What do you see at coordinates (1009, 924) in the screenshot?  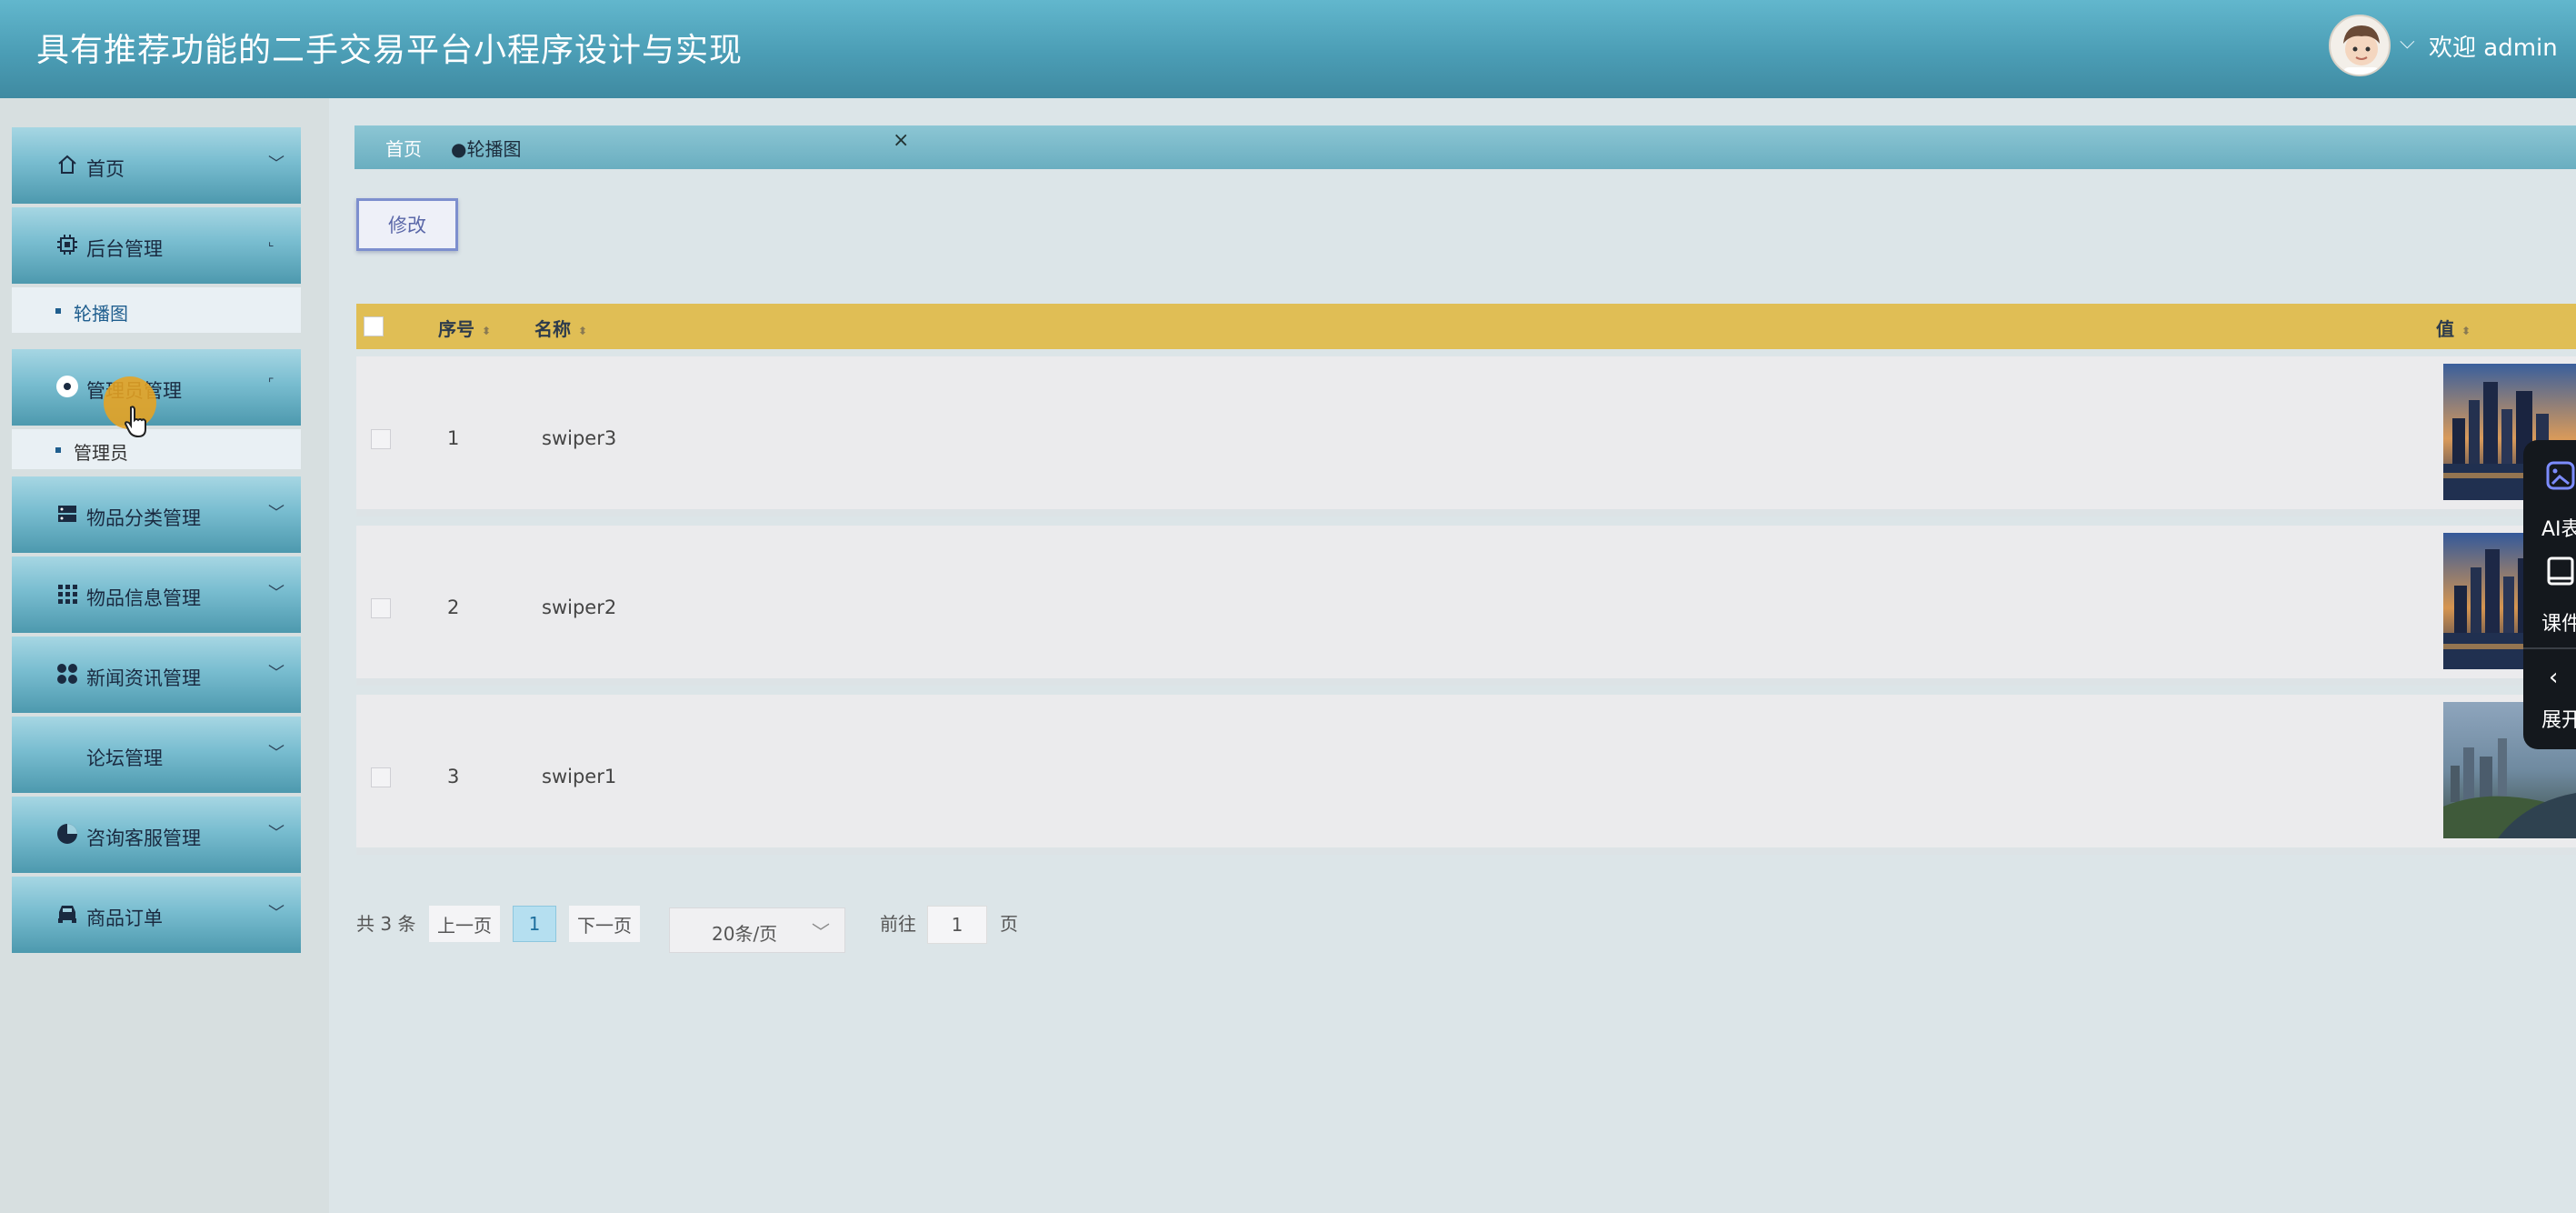 I see `page-suffix: 页` at bounding box center [1009, 924].